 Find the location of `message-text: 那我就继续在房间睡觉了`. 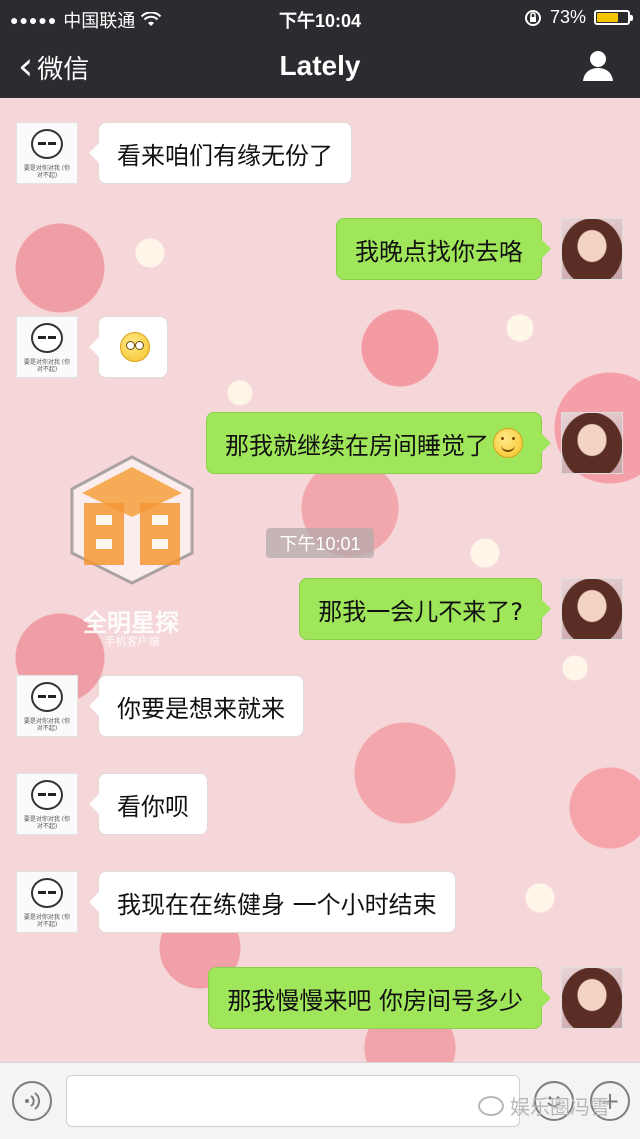

message-text: 那我就继续在房间睡觉了 is located at coordinates (357, 445).